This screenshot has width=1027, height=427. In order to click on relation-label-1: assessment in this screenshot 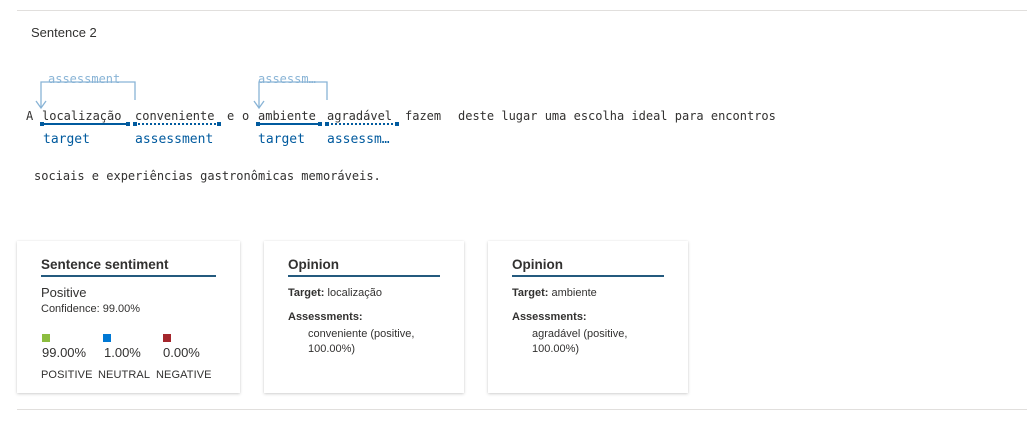, I will do `click(84, 79)`.